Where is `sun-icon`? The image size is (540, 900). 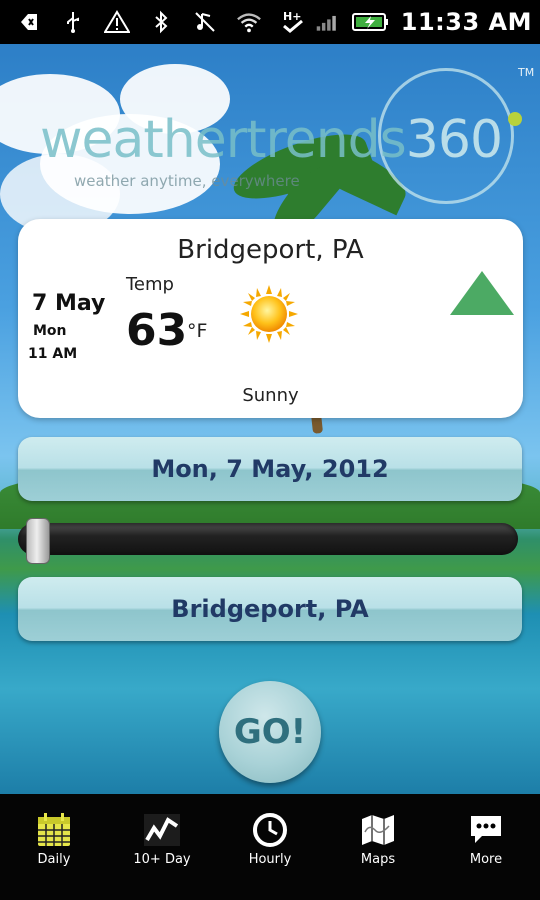
sun-icon is located at coordinates (269, 314).